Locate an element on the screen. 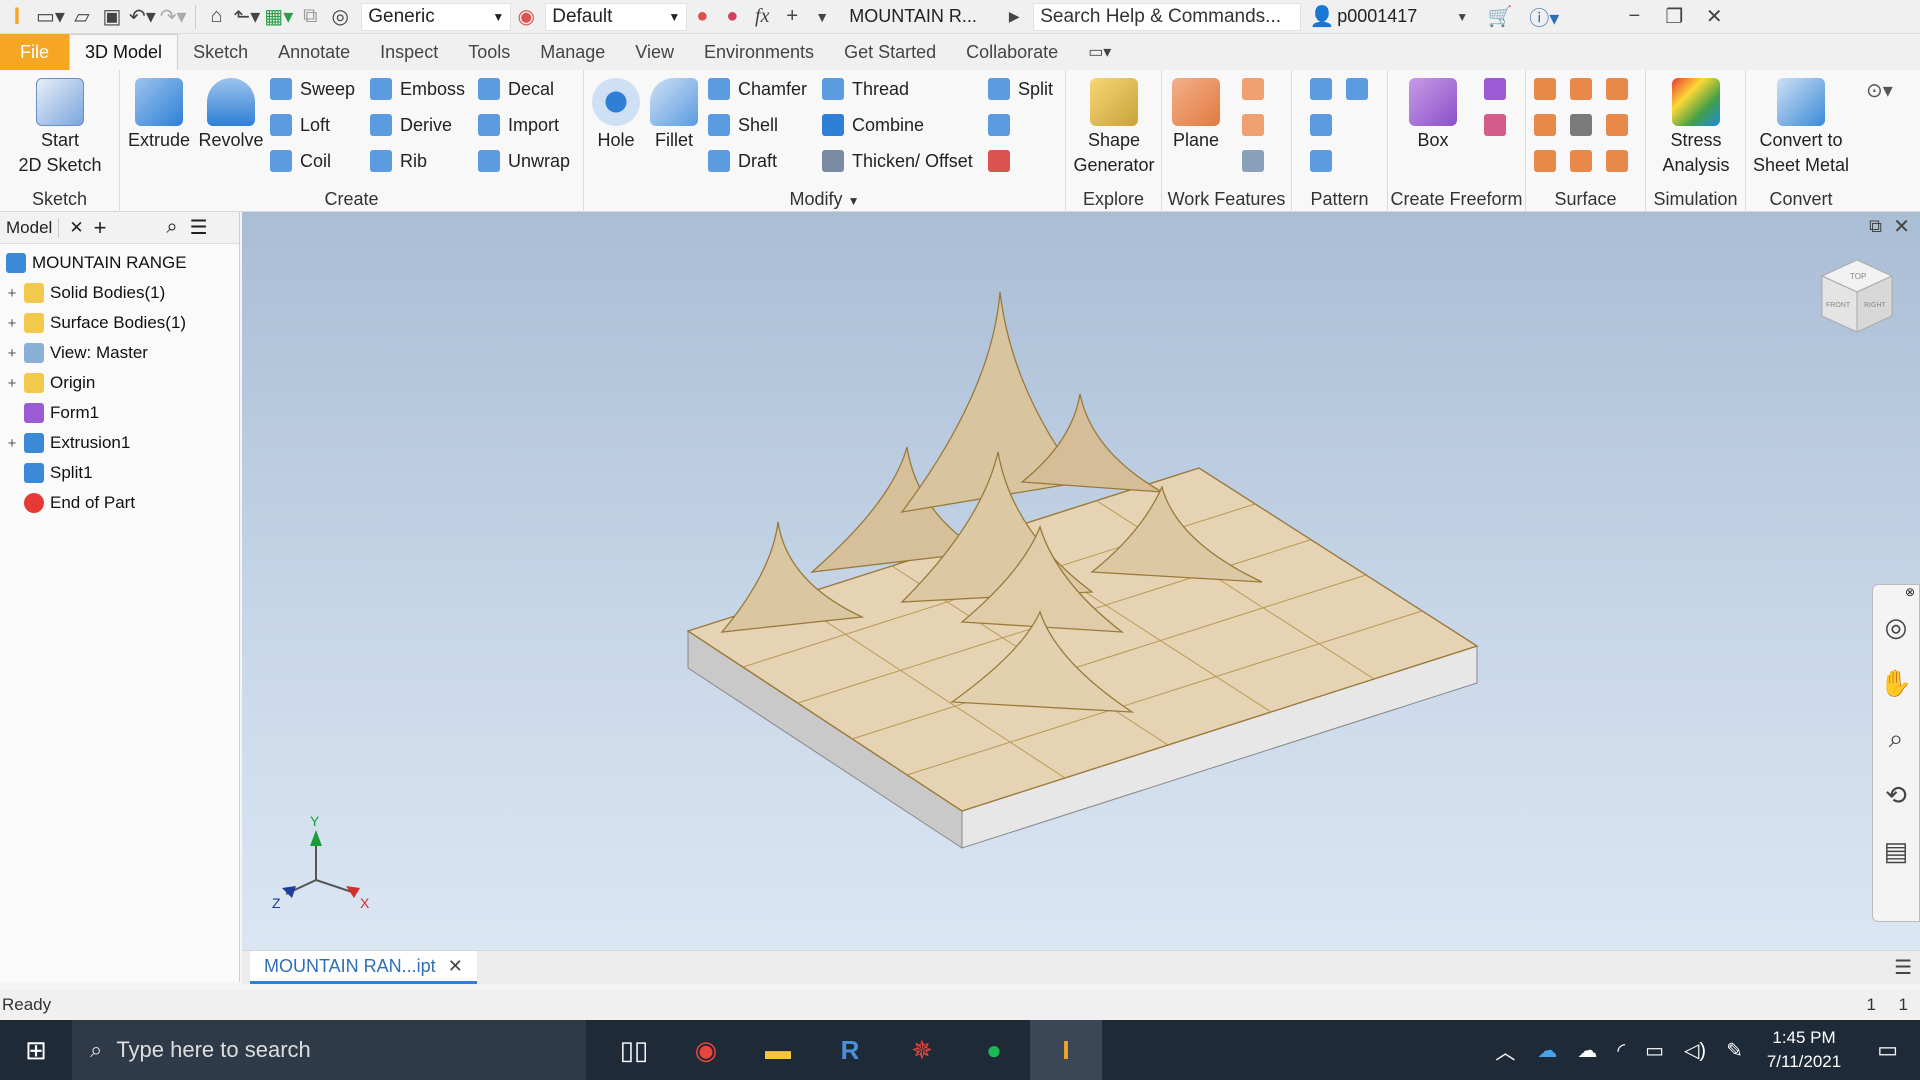 The width and height of the screenshot is (1920, 1080). freeform-face-button is located at coordinates (1499, 89).